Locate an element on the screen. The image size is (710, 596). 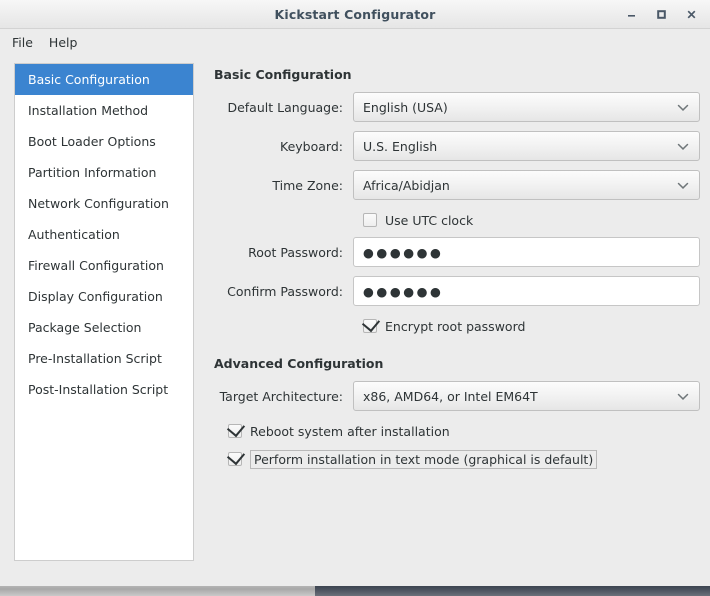
root-password-label: Root Password: is located at coordinates (295, 252).